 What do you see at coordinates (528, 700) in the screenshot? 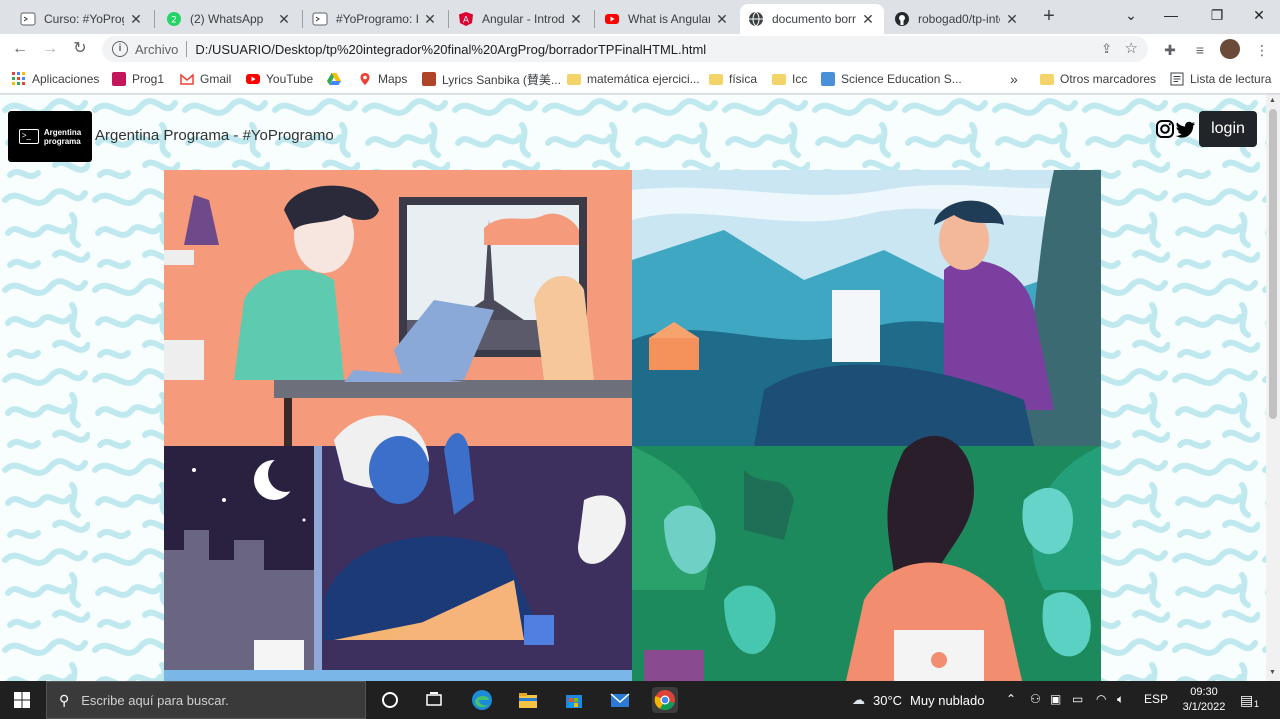
I see `file-explorer-icon` at bounding box center [528, 700].